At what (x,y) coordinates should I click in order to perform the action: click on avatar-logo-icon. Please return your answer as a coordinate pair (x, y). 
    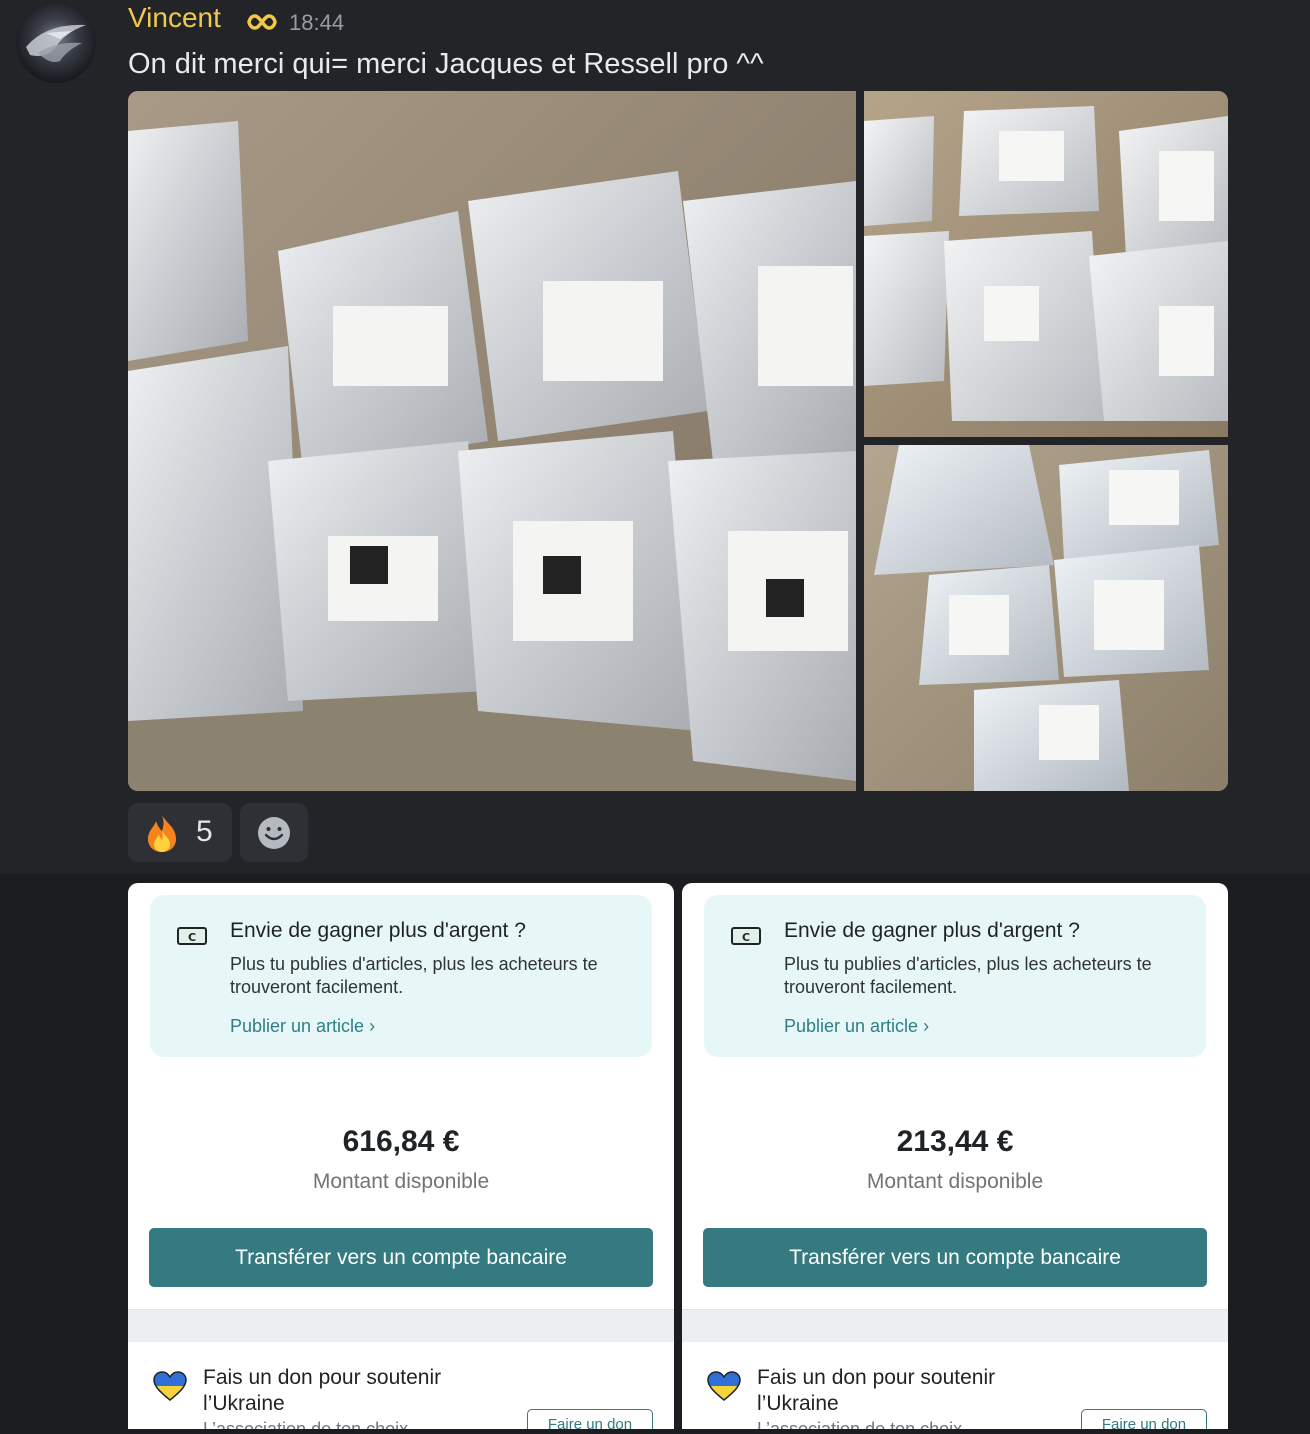
    Looking at the image, I should click on (56, 43).